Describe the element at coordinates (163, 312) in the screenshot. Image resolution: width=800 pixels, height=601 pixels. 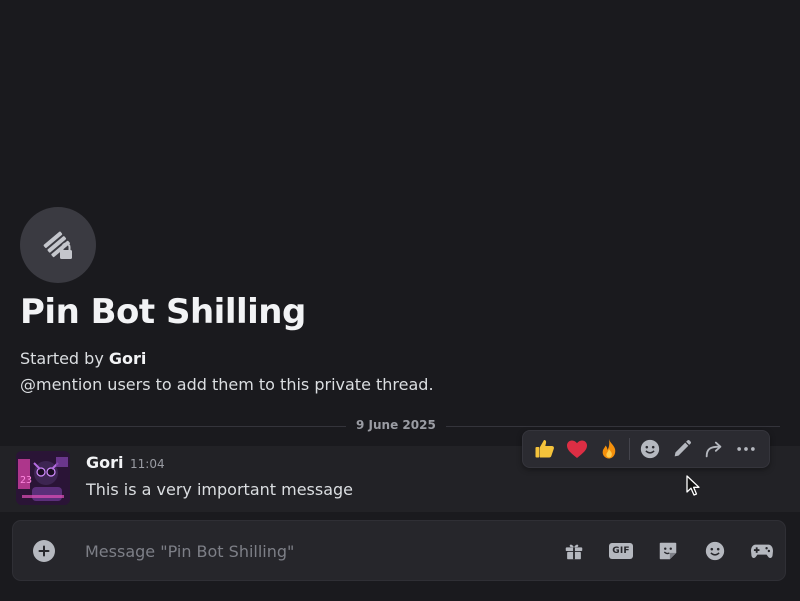
I see `thread-title: Pin Bot Shilling` at that location.